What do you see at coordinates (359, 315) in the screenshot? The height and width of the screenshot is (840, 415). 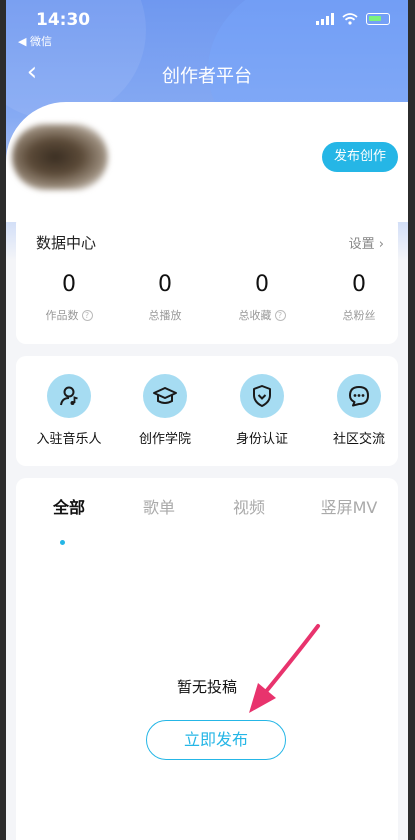 I see `stat-label: 总粉丝` at bounding box center [359, 315].